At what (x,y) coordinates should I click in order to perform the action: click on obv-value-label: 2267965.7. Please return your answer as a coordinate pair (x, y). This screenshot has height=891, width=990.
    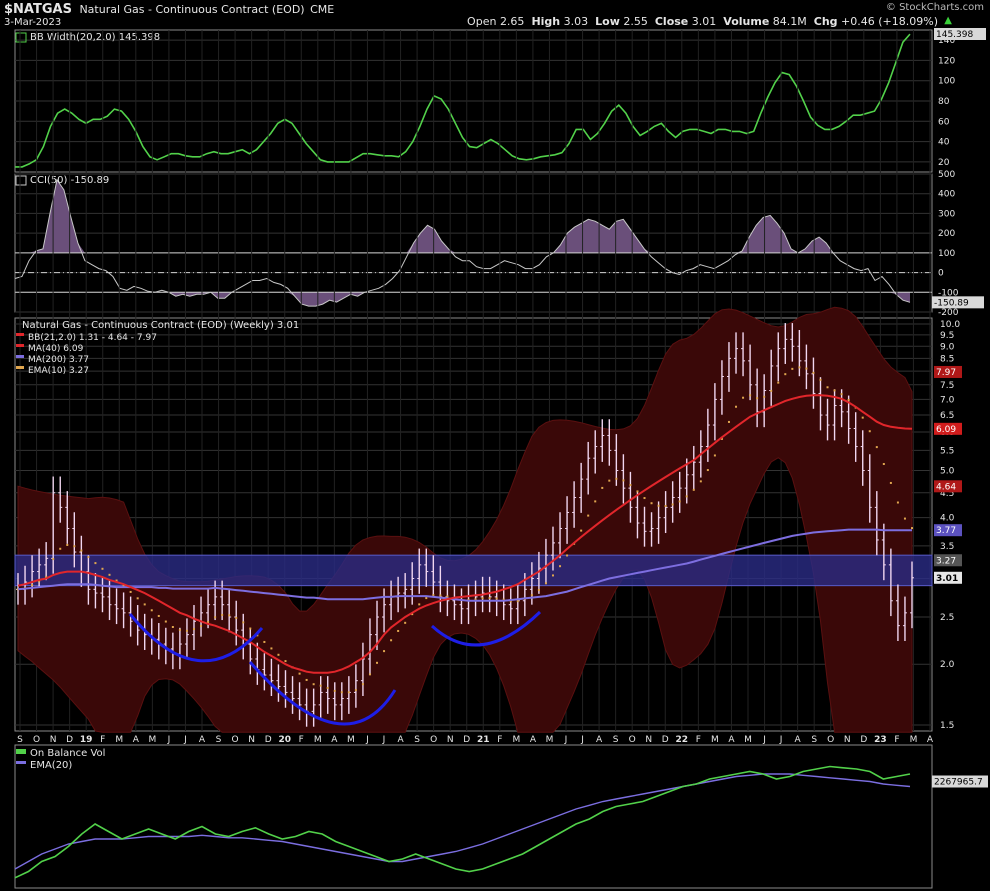
    Looking at the image, I should click on (958, 783).